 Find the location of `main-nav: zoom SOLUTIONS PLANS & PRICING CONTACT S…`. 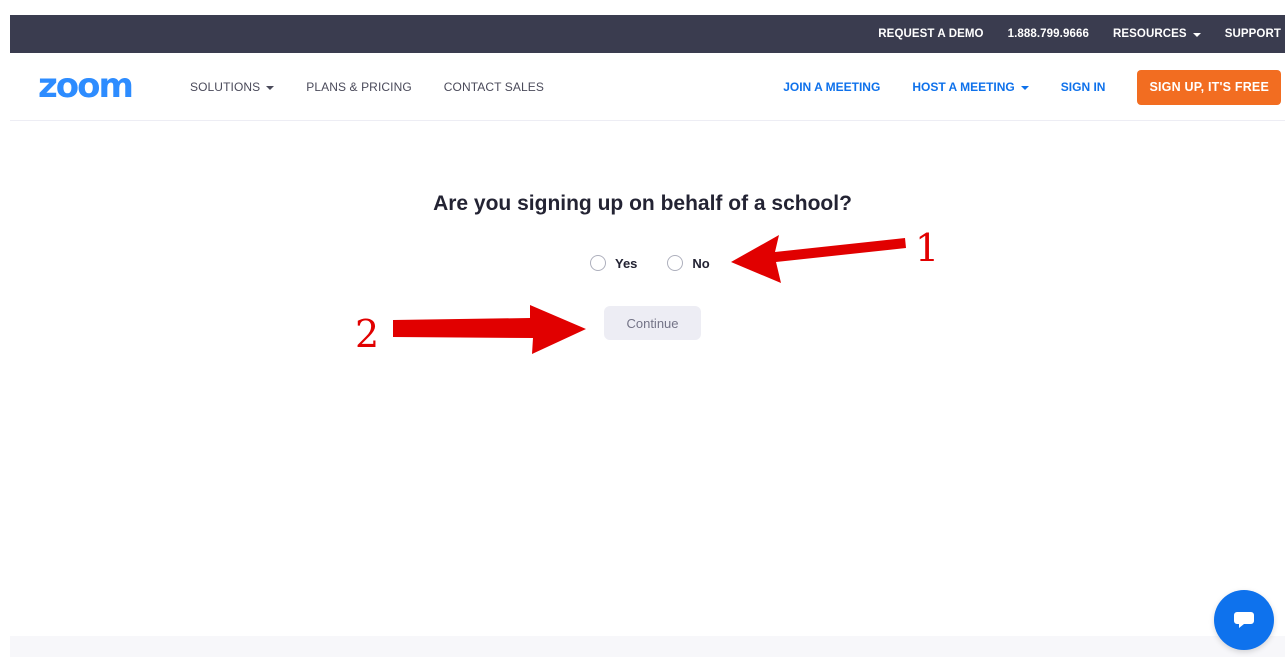

main-nav: zoom SOLUTIONS PLANS & PRICING CONTACT S… is located at coordinates (647, 87).